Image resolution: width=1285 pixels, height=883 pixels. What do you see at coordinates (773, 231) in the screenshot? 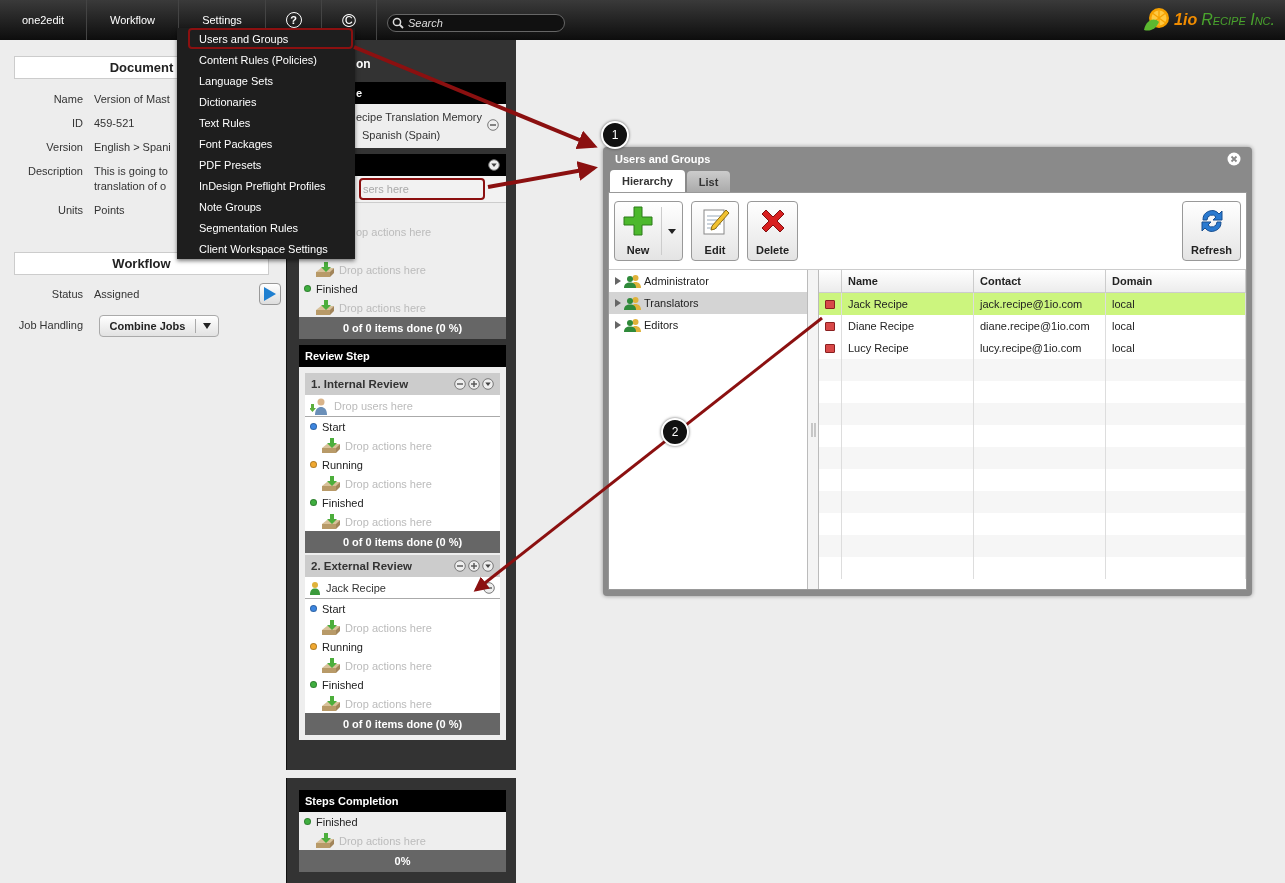
I see `delete-button: Delete` at bounding box center [773, 231].